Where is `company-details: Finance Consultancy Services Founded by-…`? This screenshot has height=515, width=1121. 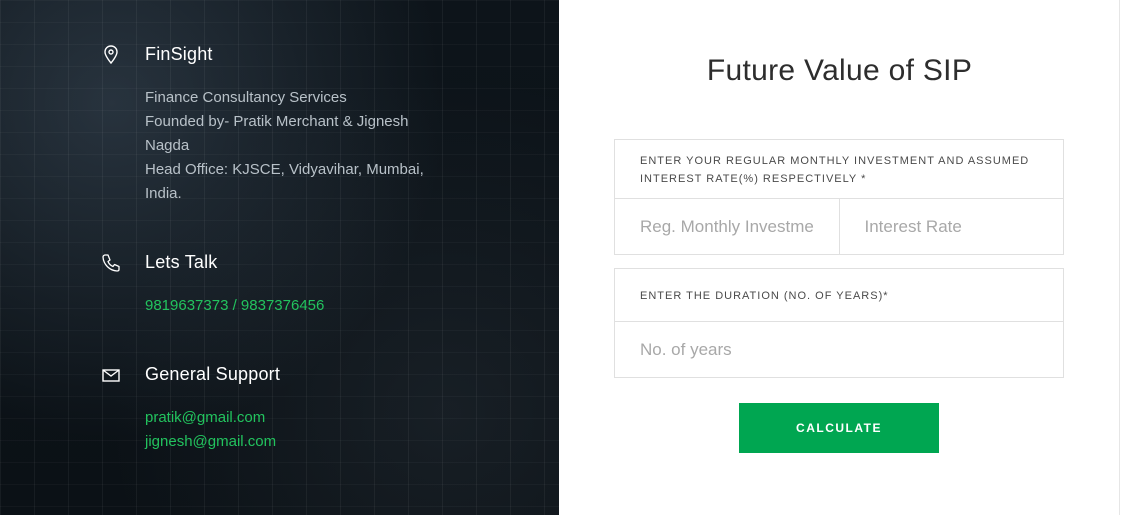
company-details: Finance Consultancy Services Founded by-… is located at coordinates (300, 146).